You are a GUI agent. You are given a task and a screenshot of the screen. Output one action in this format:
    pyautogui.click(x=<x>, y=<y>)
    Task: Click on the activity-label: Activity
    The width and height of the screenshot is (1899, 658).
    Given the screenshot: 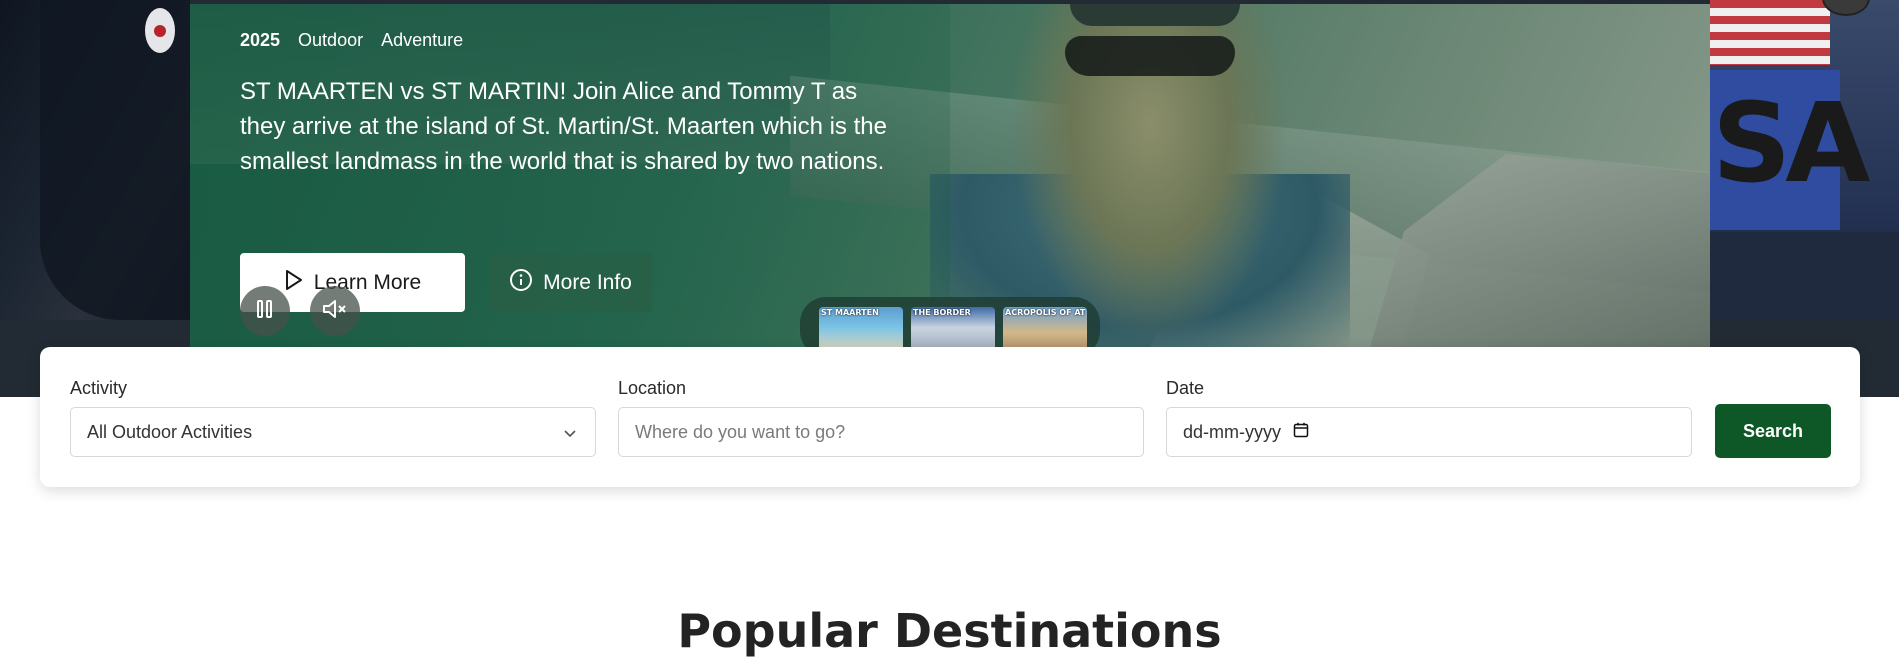 What is the action you would take?
    pyautogui.click(x=99, y=388)
    